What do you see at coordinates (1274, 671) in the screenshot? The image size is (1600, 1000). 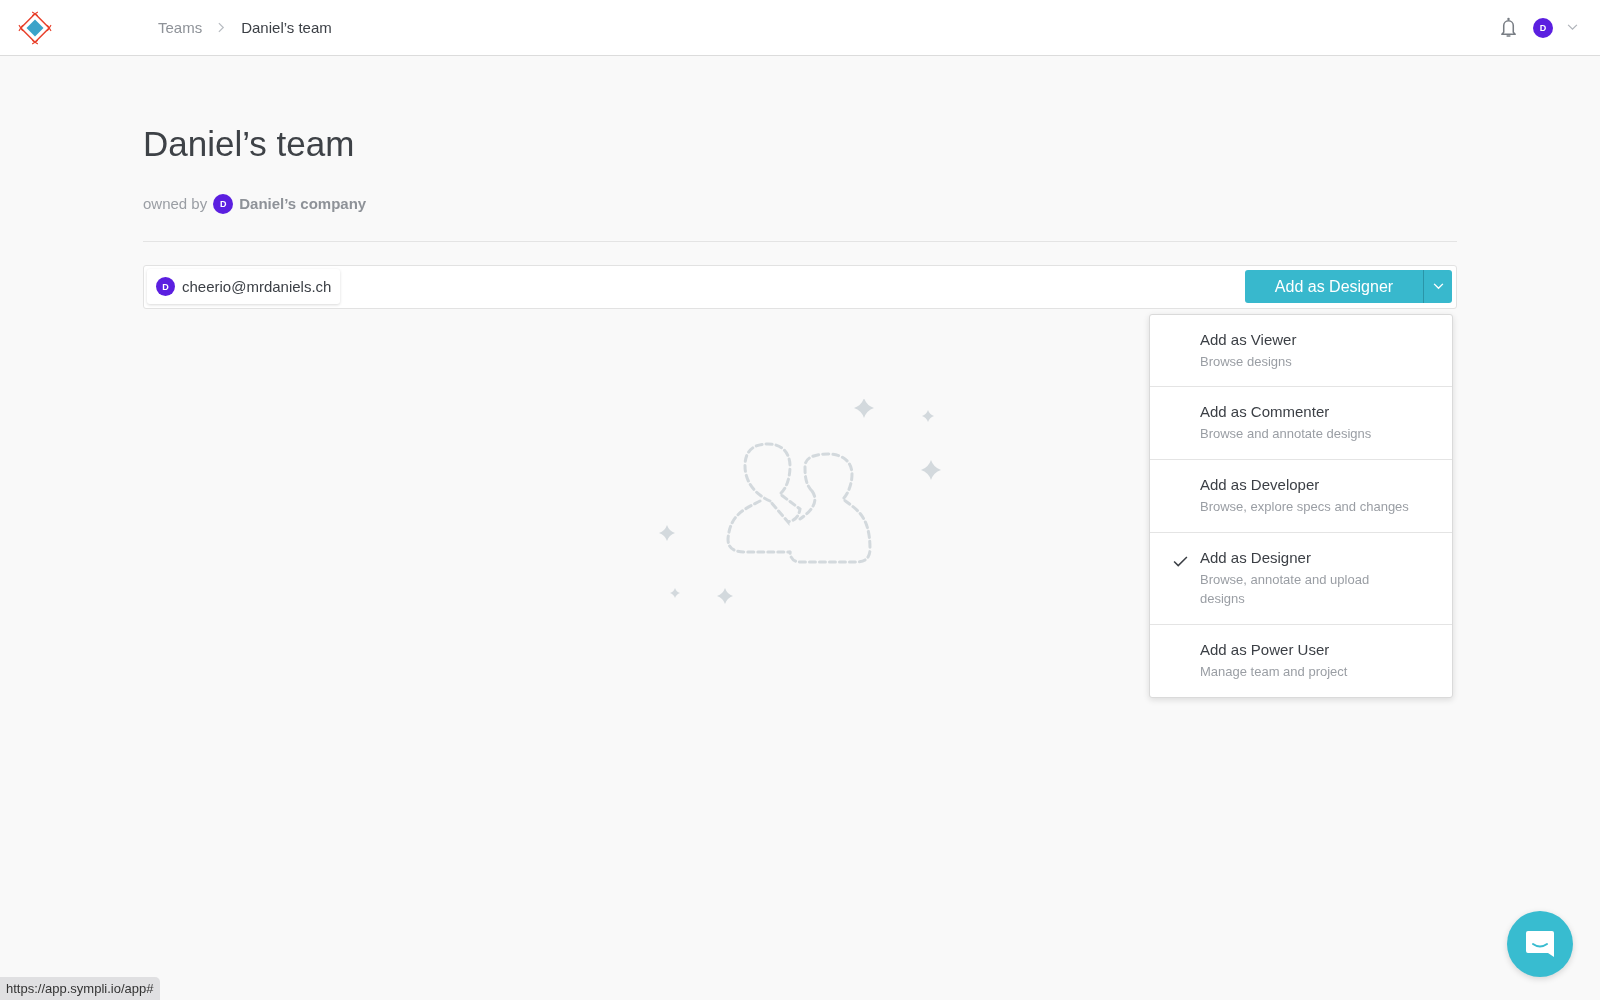 I see `role-description: Manage team and project` at bounding box center [1274, 671].